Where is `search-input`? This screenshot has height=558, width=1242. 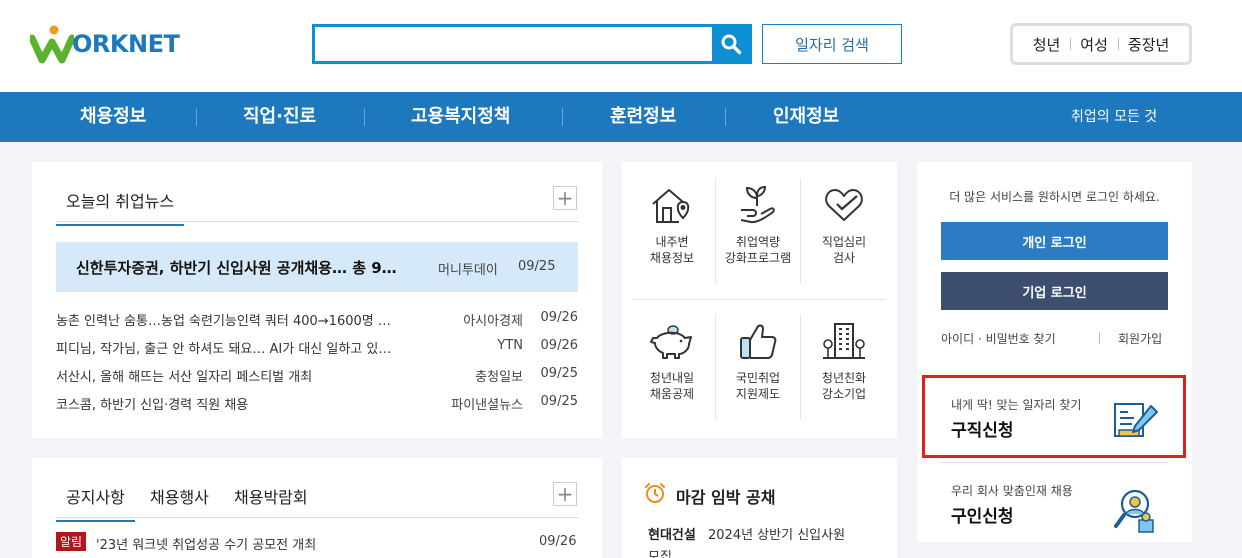 search-input is located at coordinates (513, 44).